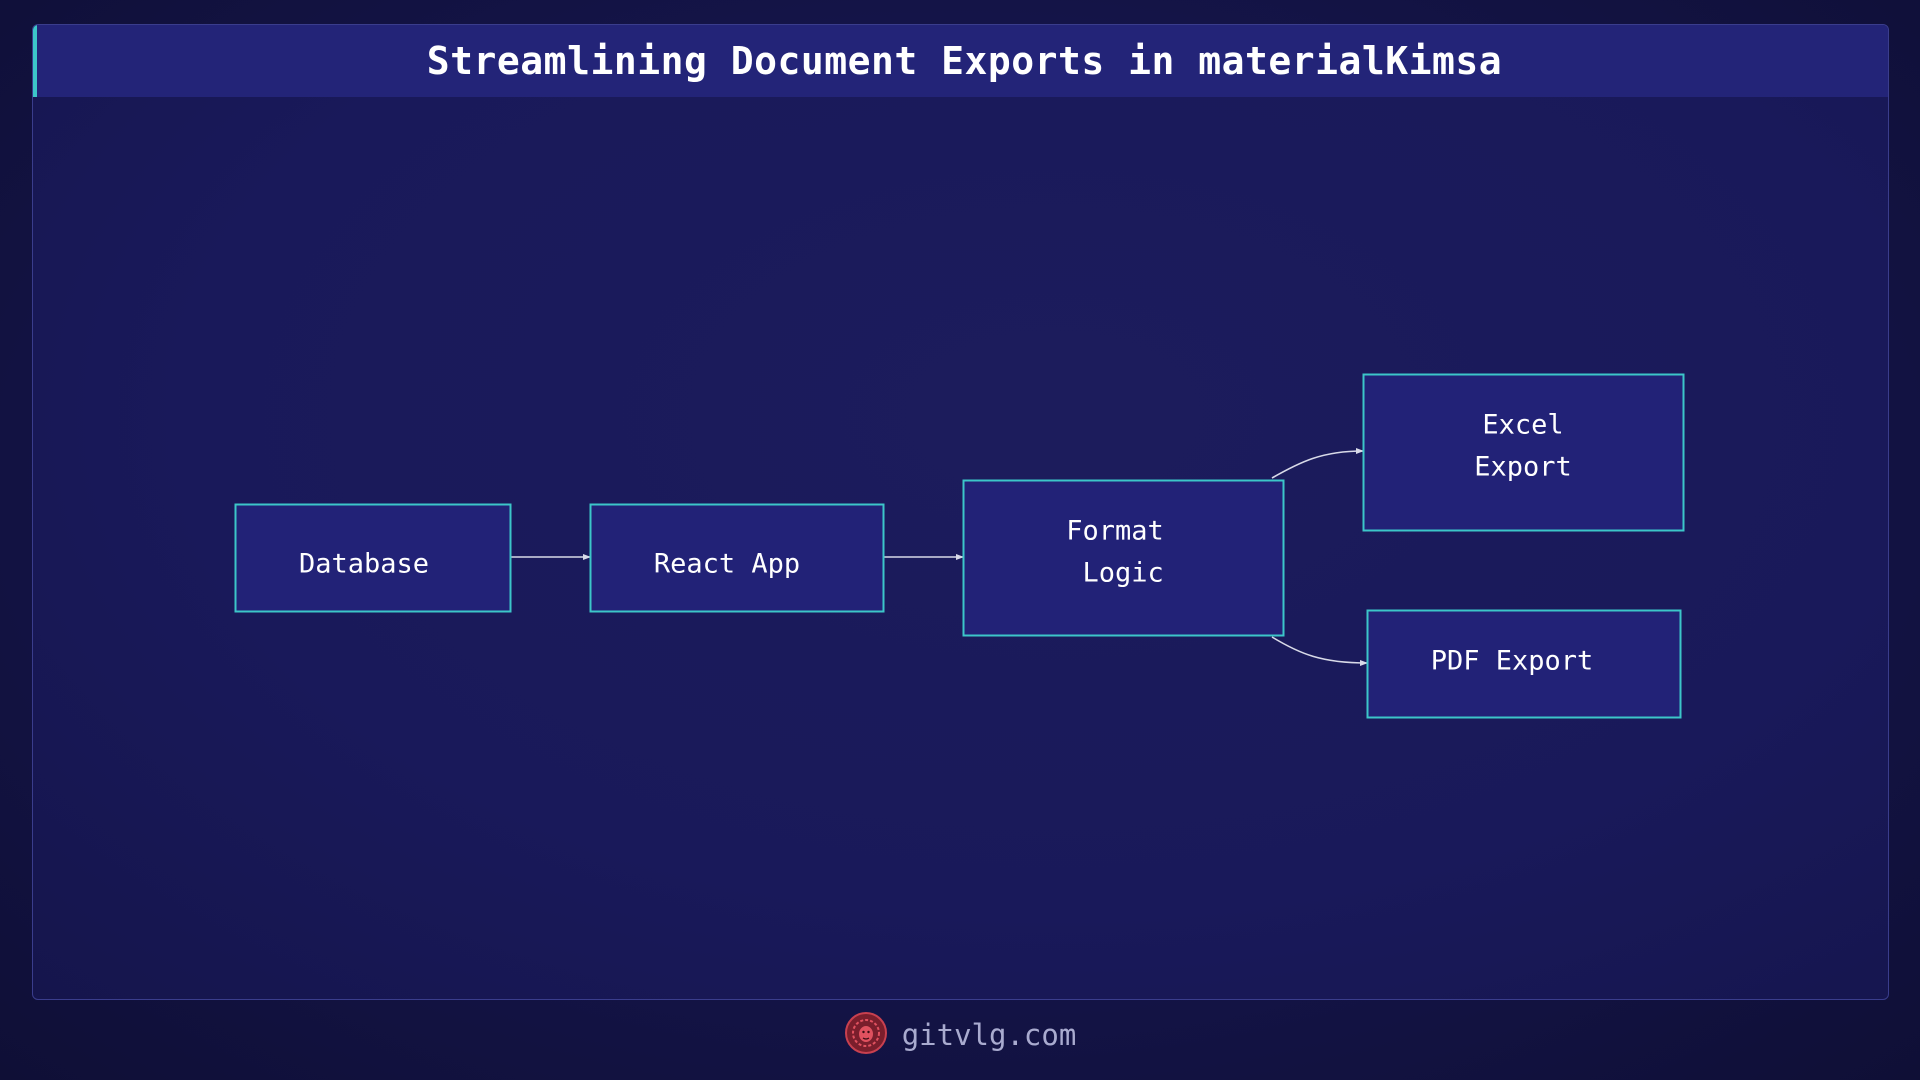 The height and width of the screenshot is (1080, 1920). I want to click on node-database: Database, so click(373, 558).